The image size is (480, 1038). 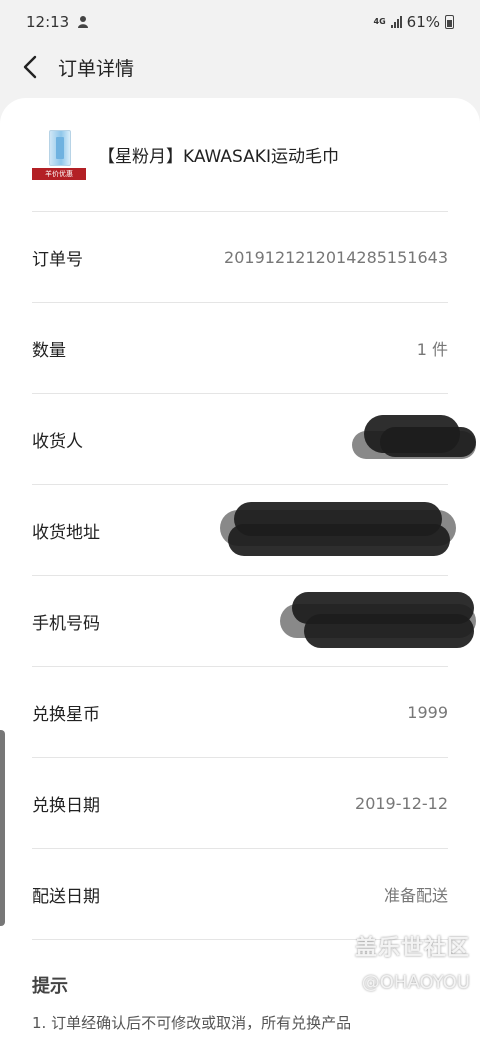 I want to click on top-app-bar: 订单详情, so click(x=240, y=67).